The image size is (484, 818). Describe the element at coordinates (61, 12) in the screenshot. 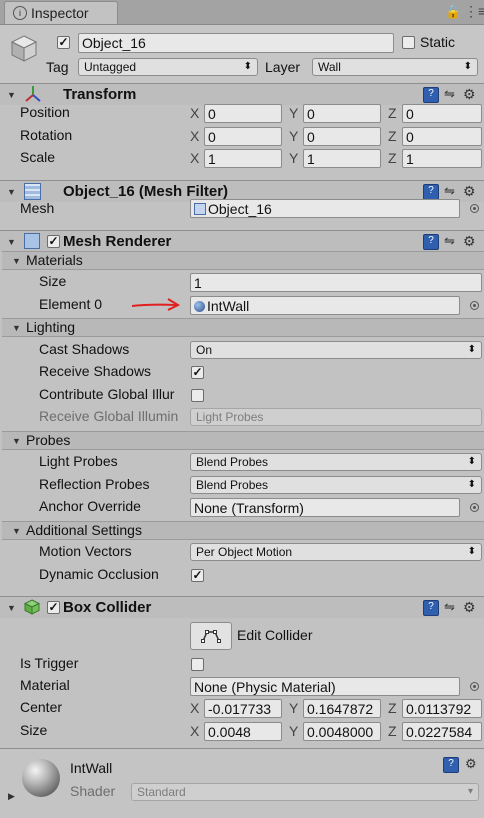

I see `inspector-tab: i Inspector` at that location.